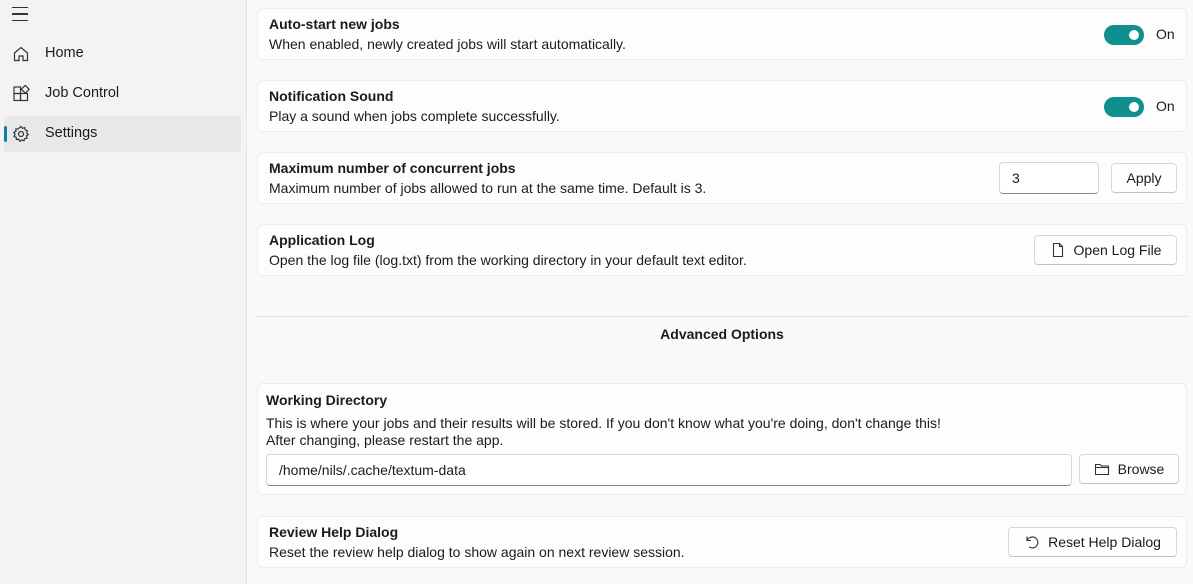 The height and width of the screenshot is (584, 1193). Describe the element at coordinates (71, 133) in the screenshot. I see `sidebar-item-label: Settings` at that location.